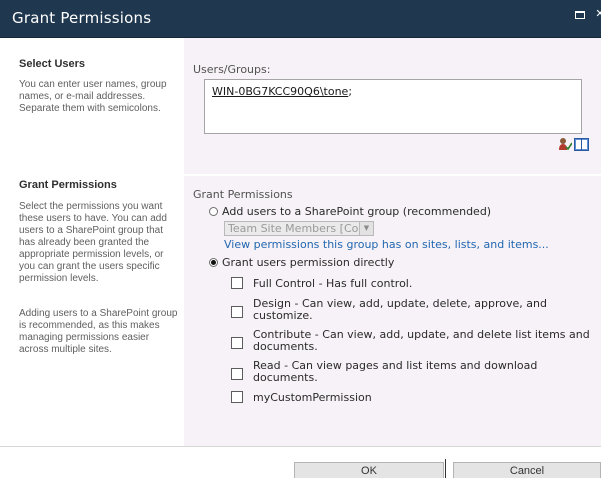 The width and height of the screenshot is (601, 479). I want to click on maximize-icon, so click(580, 15).